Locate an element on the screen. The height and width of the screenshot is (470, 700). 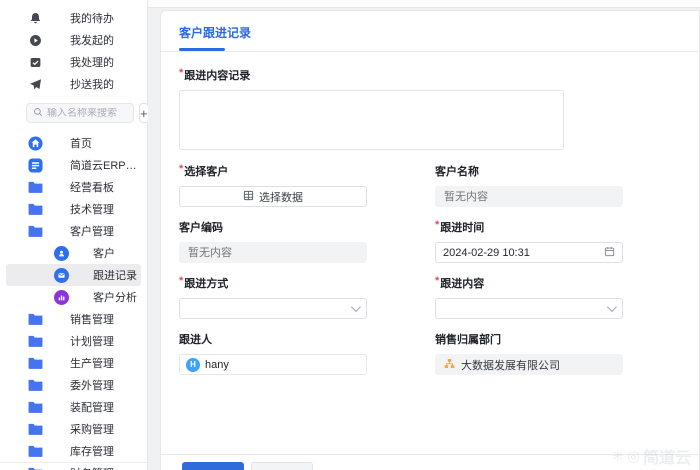
sidebar-item-cc-to-me: 抄送我的 is located at coordinates (73, 84).